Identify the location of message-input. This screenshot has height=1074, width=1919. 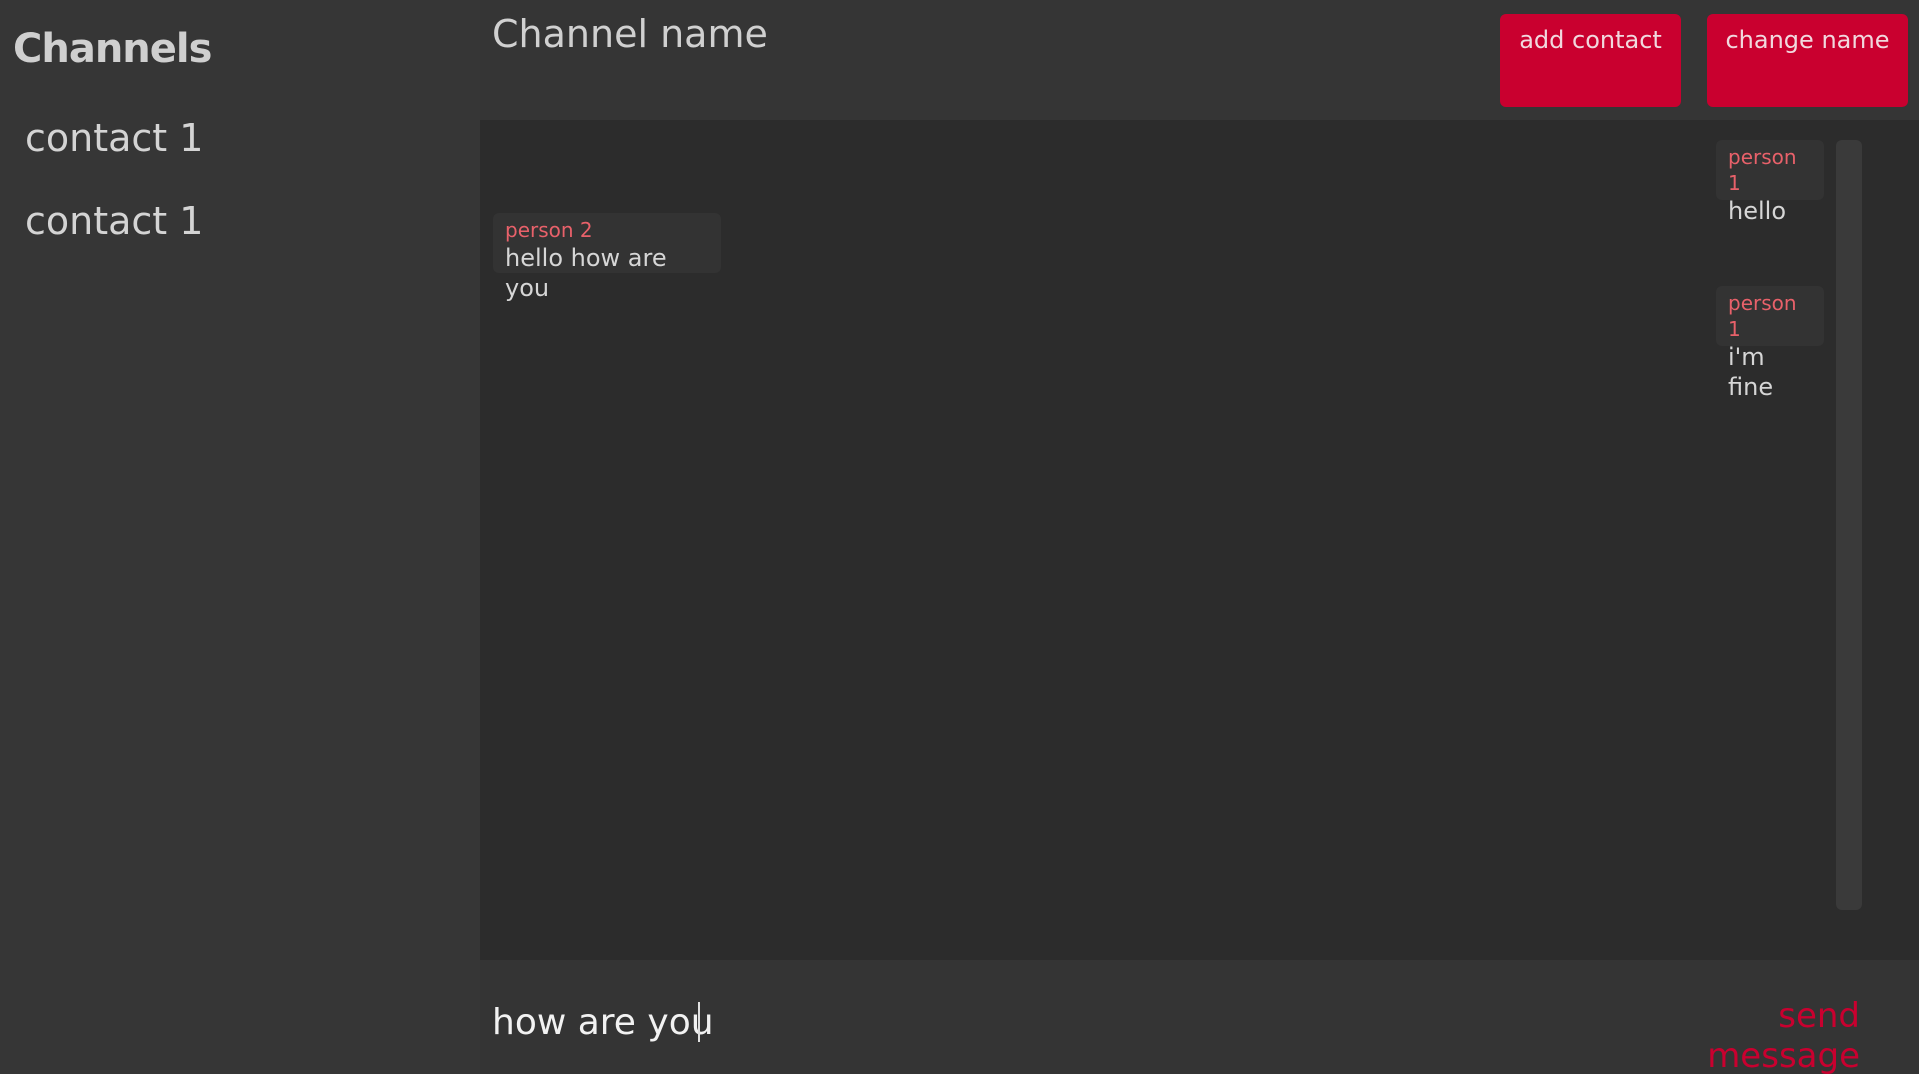
(1042, 1022).